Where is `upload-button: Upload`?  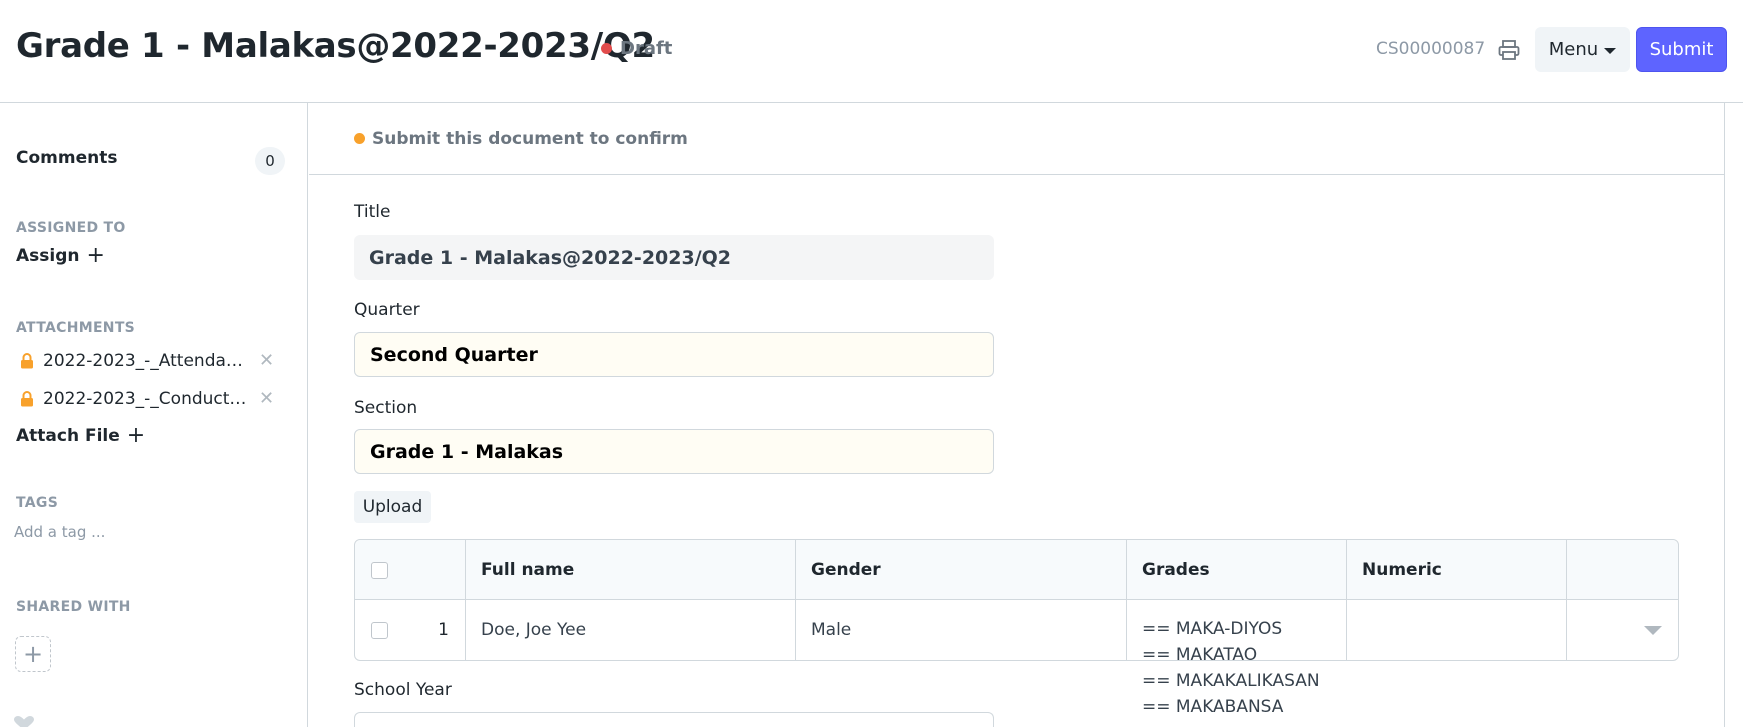
upload-button: Upload is located at coordinates (392, 507).